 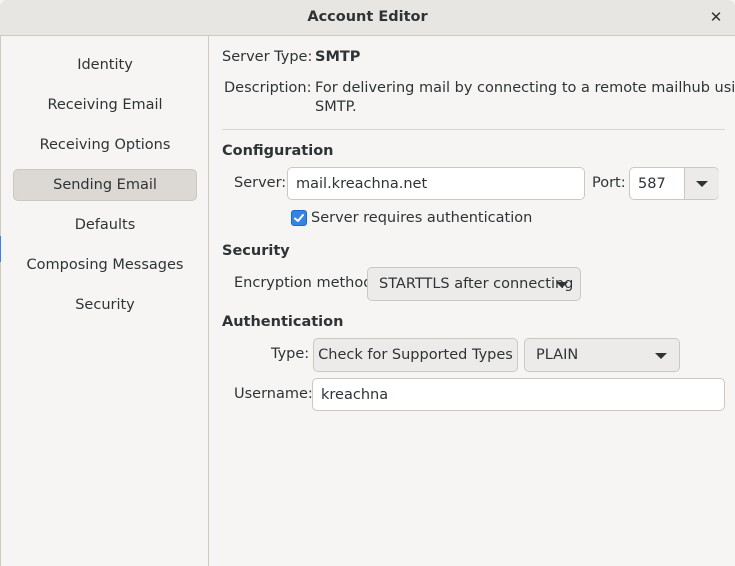 What do you see at coordinates (290, 354) in the screenshot?
I see `auth-type-label: Type:` at bounding box center [290, 354].